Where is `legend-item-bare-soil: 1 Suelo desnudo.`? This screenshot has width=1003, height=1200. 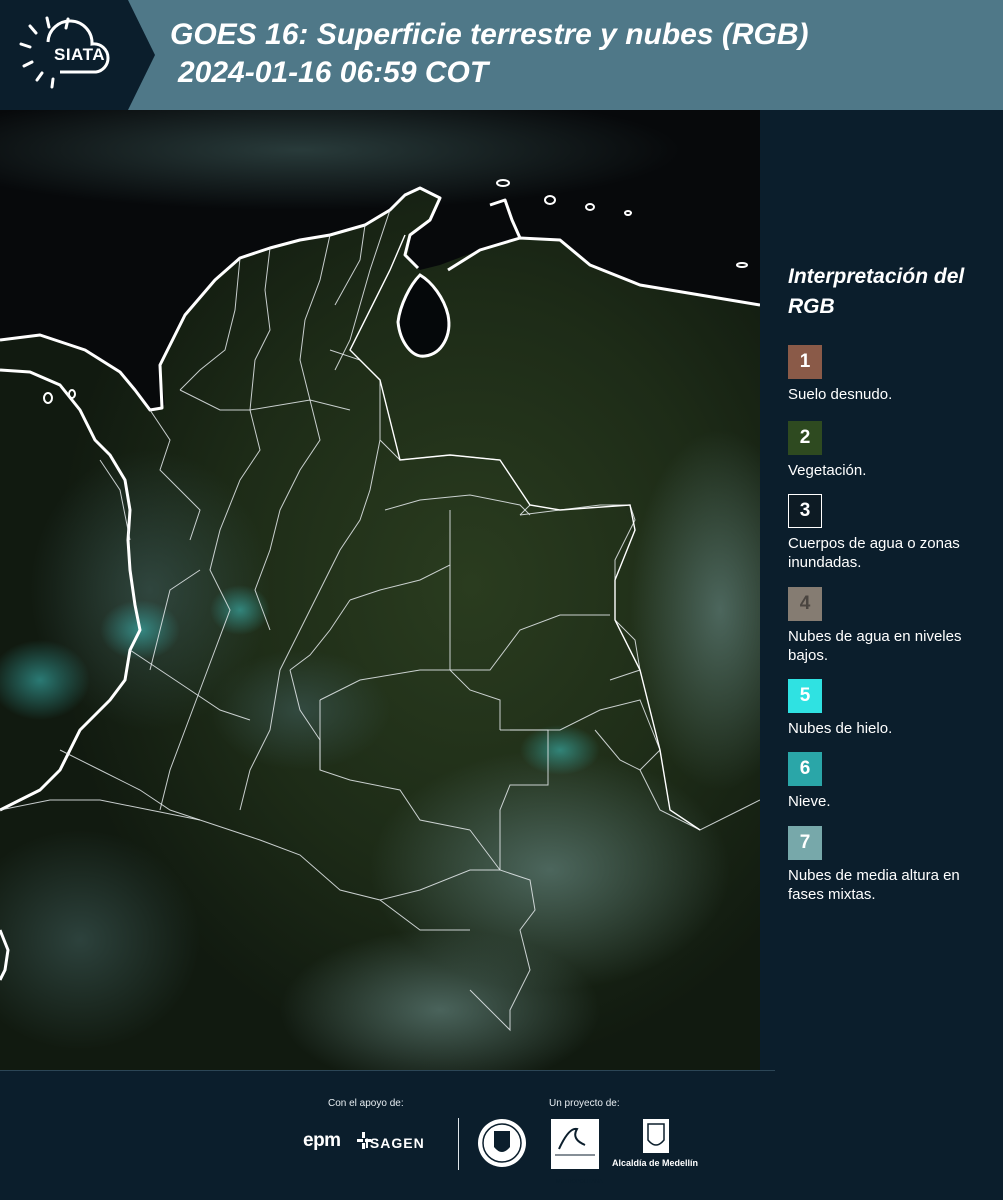
legend-item-bare-soil: 1 Suelo desnudo. is located at coordinates (893, 374).